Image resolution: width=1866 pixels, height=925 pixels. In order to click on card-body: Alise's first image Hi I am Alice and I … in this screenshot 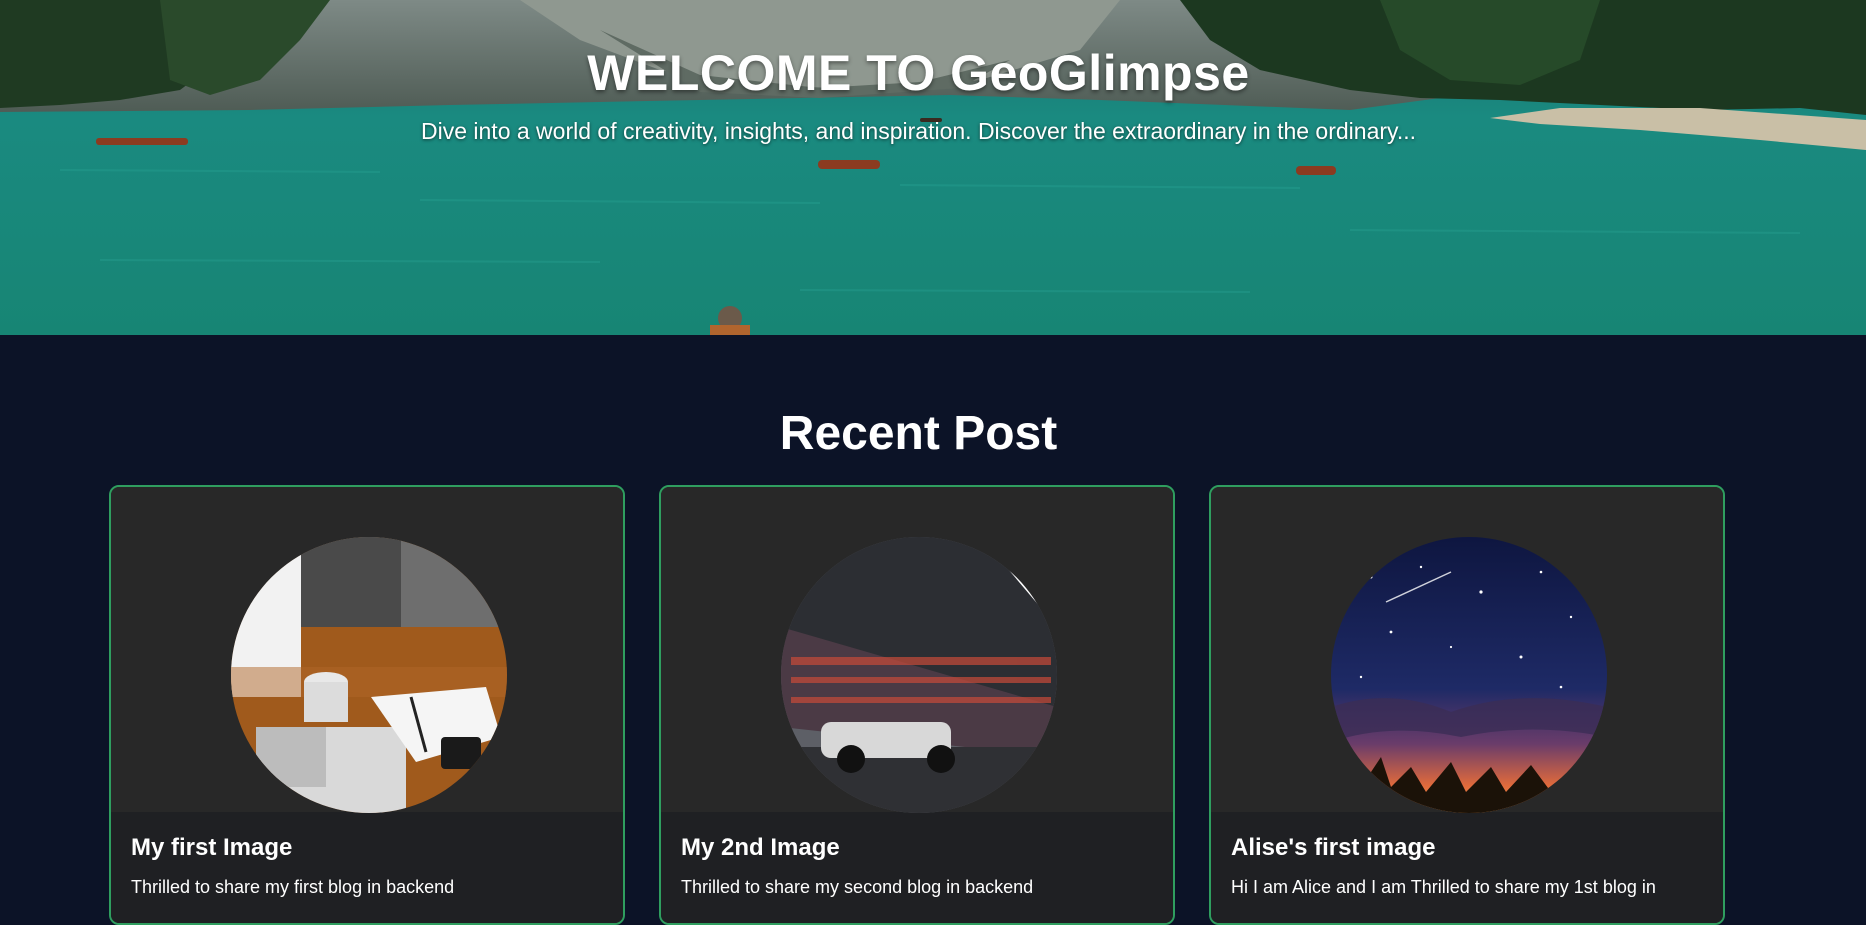, I will do `click(1467, 867)`.